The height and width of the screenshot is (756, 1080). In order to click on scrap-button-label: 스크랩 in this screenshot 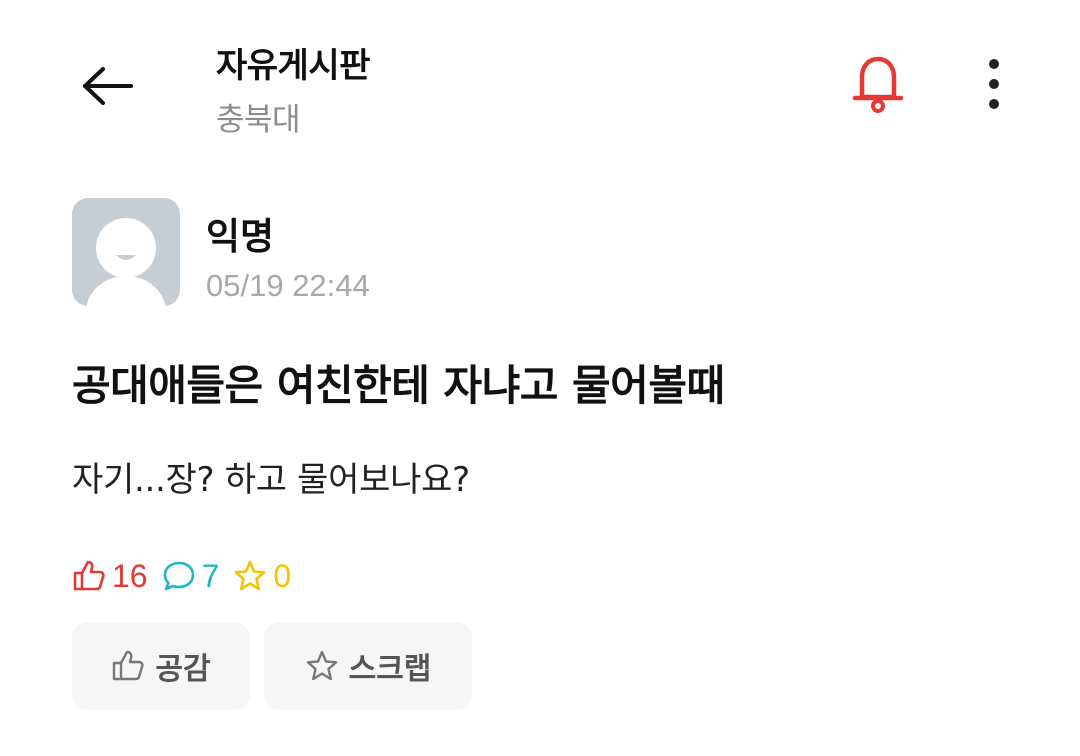, I will do `click(390, 669)`.